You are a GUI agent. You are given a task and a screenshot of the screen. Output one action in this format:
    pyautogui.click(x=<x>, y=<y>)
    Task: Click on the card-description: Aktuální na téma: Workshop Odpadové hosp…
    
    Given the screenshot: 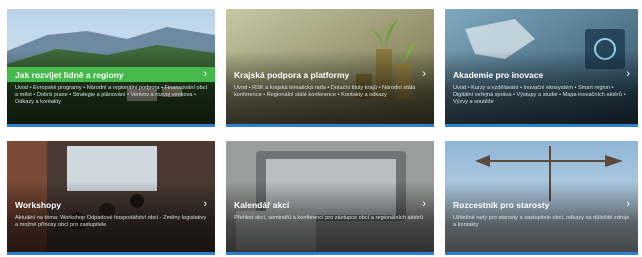 What is the action you would take?
    pyautogui.click(x=111, y=222)
    